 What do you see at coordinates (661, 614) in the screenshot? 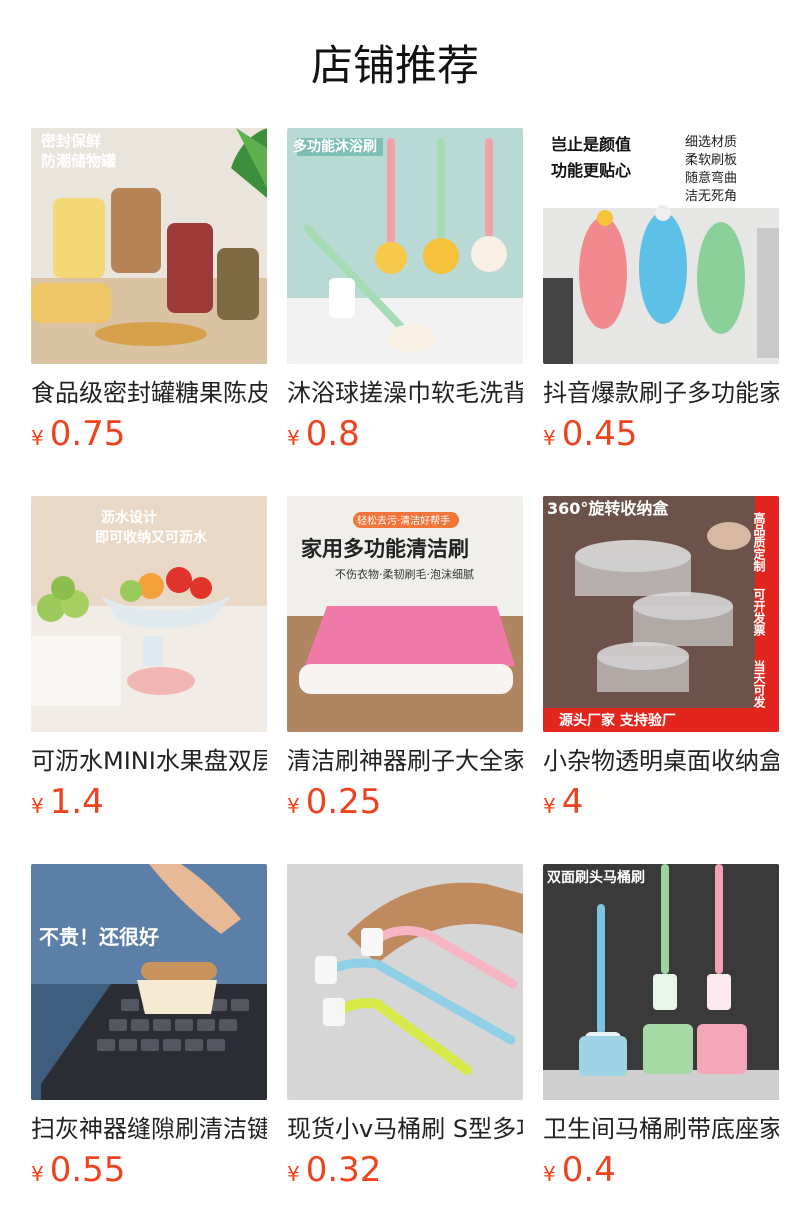
I see `product-image: 360°旋转收纳盒 源头厂家 支持验厂 高品质定制 可开发票 当天可发` at bounding box center [661, 614].